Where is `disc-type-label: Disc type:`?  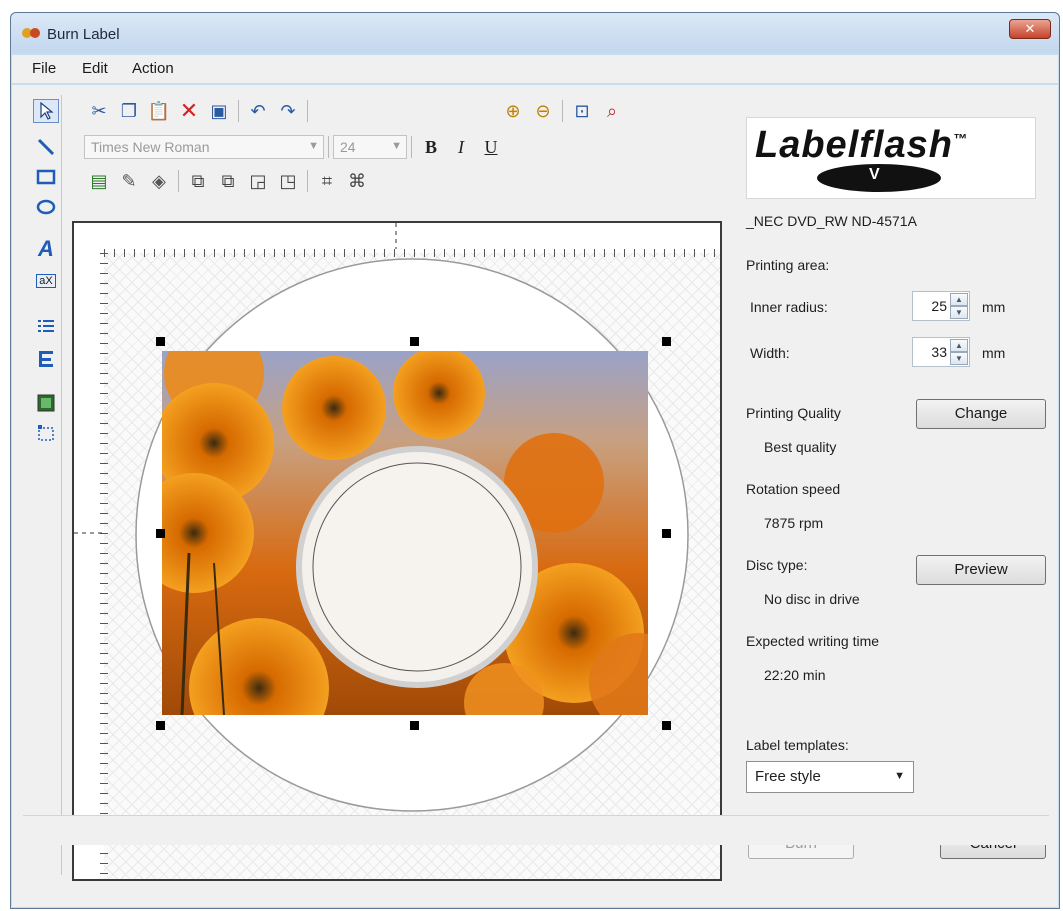
disc-type-label: Disc type: is located at coordinates (777, 565).